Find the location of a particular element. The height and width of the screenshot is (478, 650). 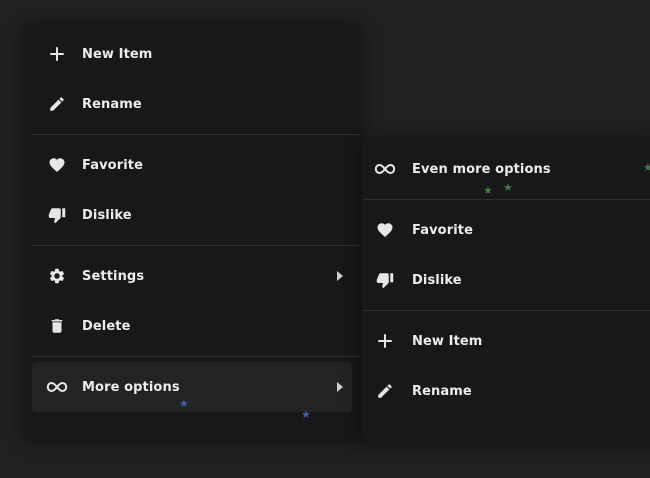

submenu-item-label: Dislike is located at coordinates (437, 280).